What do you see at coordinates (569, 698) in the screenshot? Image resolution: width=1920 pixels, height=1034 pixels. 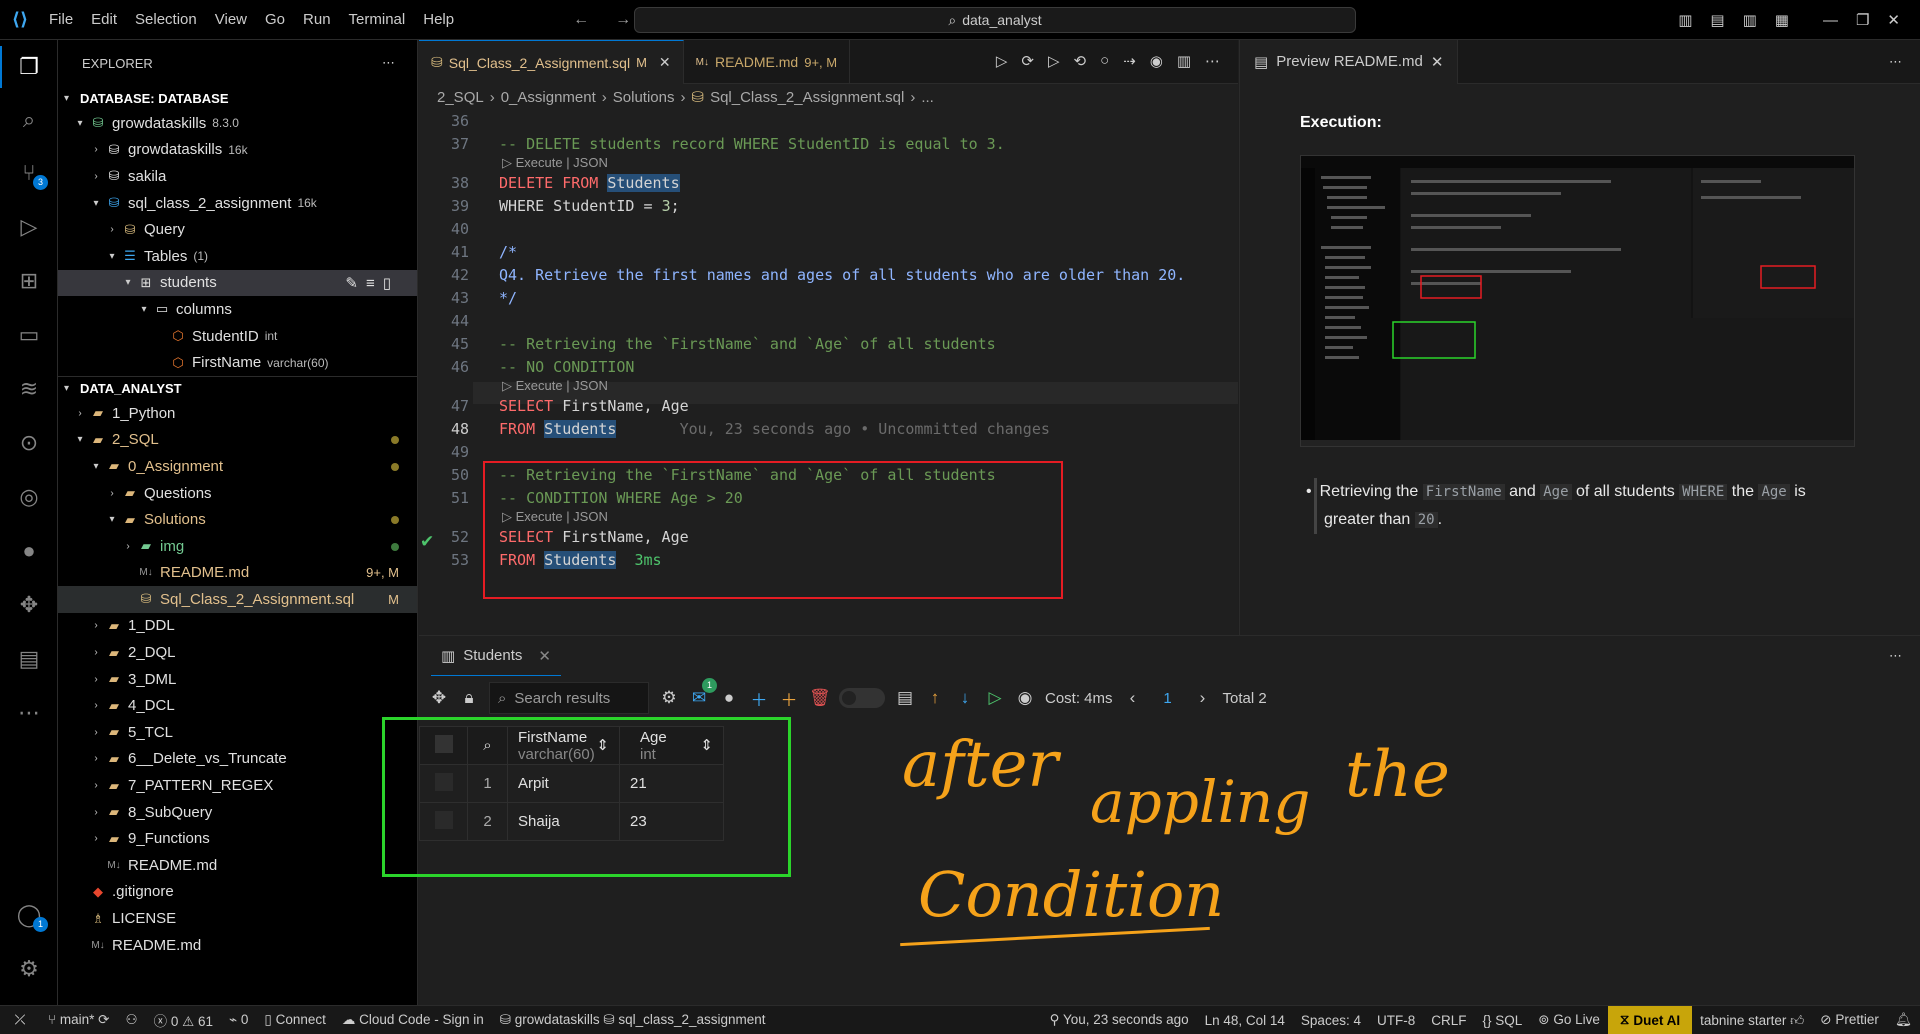 I see `search-results-input: ⌕ Search results` at bounding box center [569, 698].